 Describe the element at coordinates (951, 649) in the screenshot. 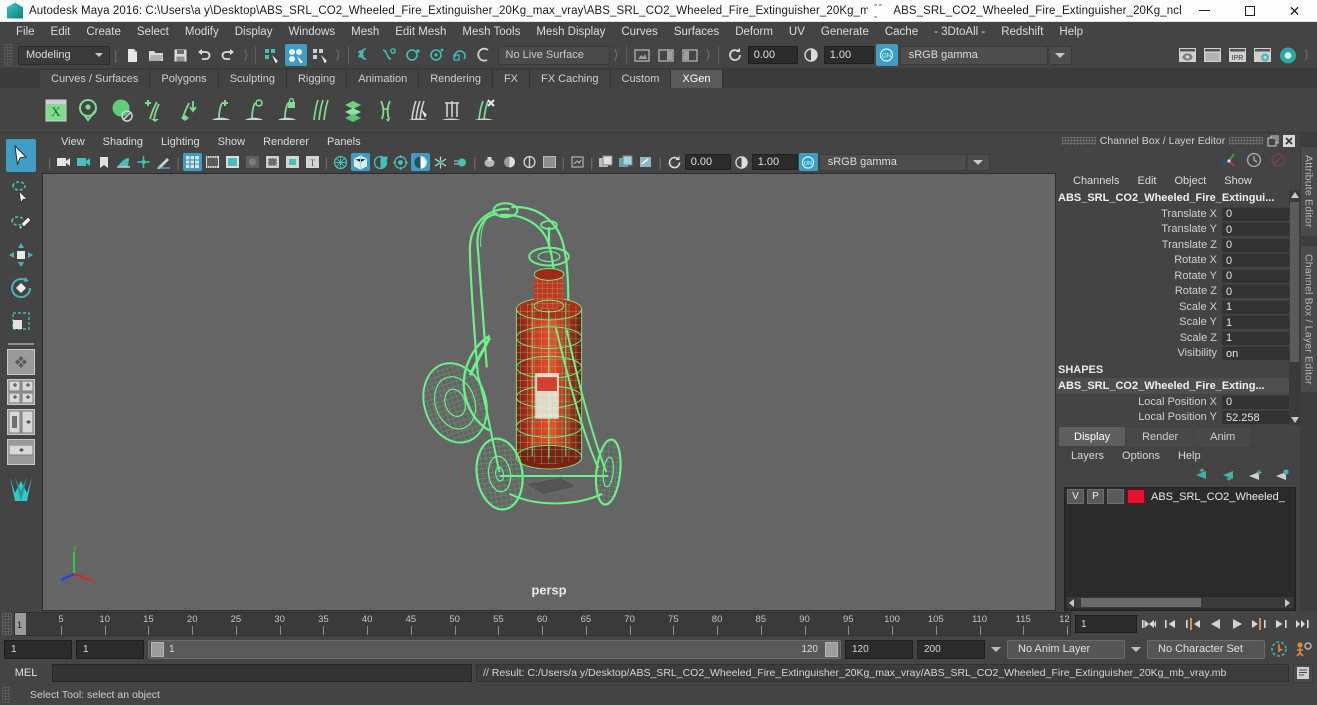

I see `anim-end-field: 200` at that location.